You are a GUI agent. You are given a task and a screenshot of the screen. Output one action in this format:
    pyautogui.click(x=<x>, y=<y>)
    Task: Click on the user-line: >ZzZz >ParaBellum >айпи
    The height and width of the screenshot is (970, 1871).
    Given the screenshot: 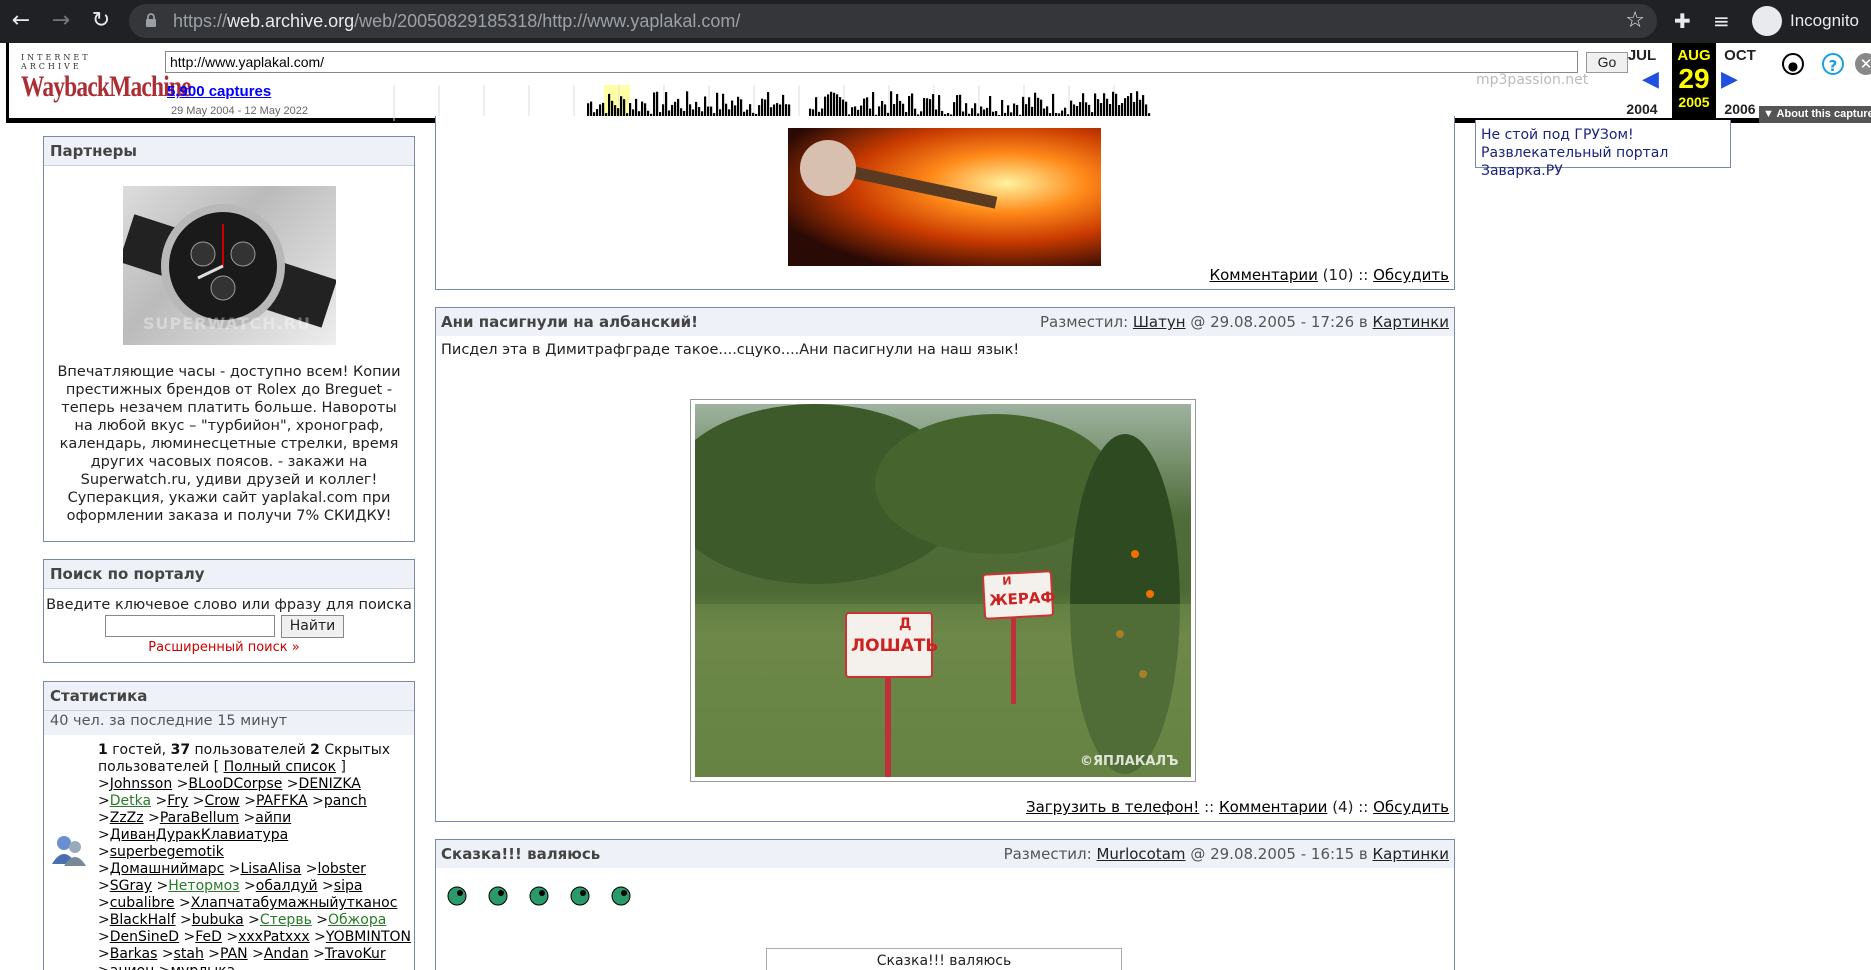 What is the action you would take?
    pyautogui.click(x=195, y=818)
    